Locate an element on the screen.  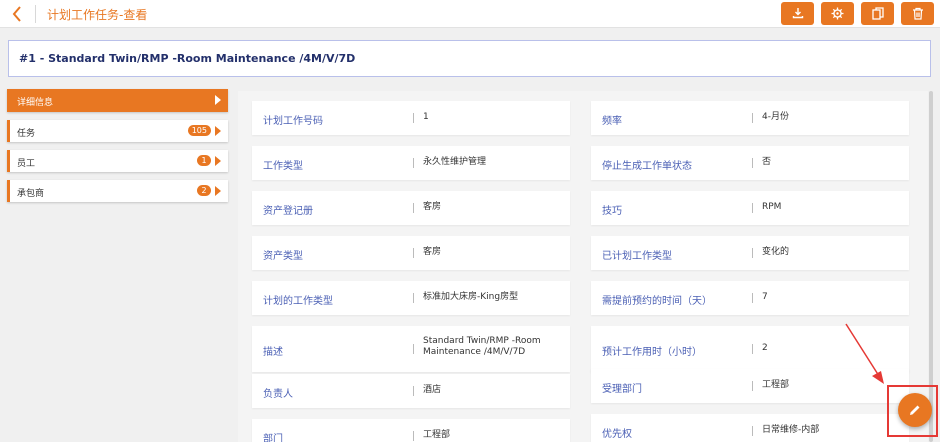
copy-icon is located at coordinates (877, 13).